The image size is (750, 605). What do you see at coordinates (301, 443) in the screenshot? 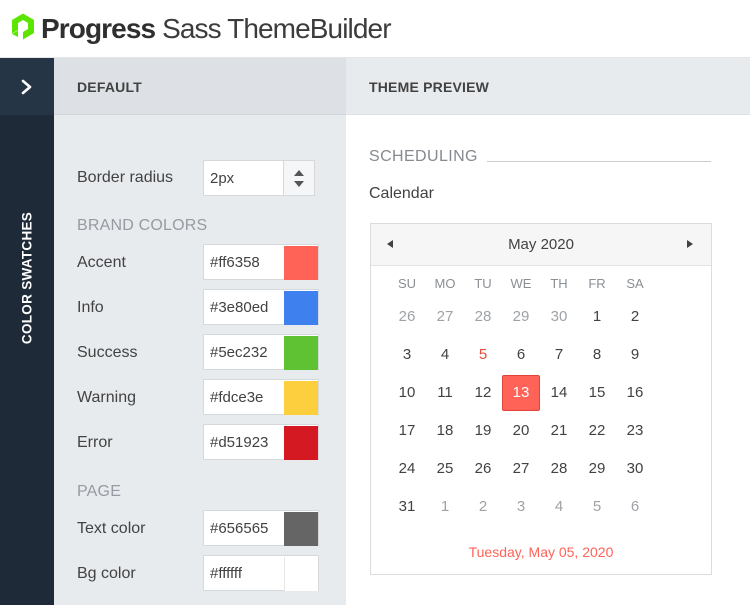
I see `error-swatch` at bounding box center [301, 443].